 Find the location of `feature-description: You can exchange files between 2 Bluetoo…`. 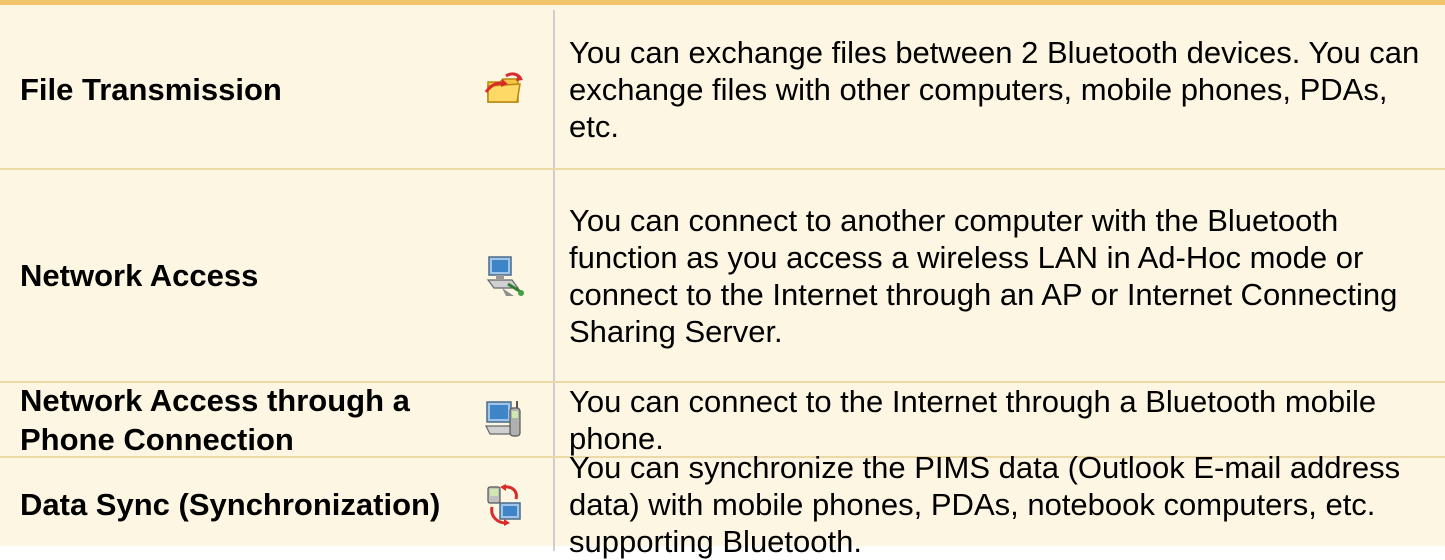

feature-description: You can exchange files between 2 Bluetoo… is located at coordinates (994, 89).